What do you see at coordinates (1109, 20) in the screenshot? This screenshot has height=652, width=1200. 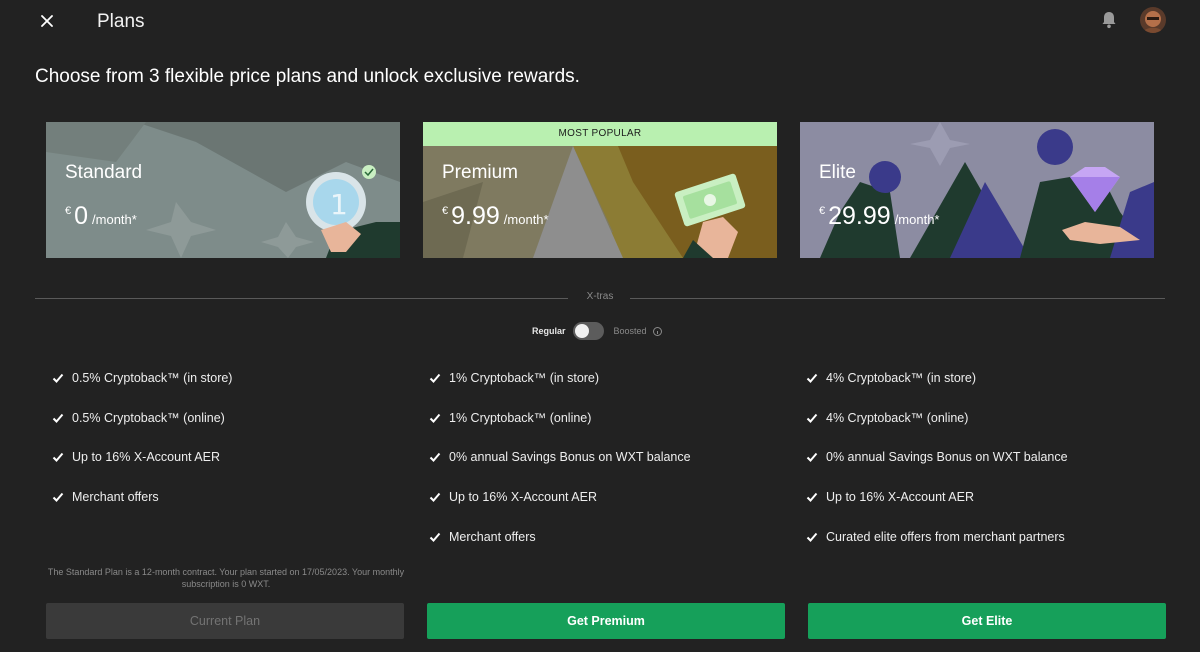 I see `bell-icon` at bounding box center [1109, 20].